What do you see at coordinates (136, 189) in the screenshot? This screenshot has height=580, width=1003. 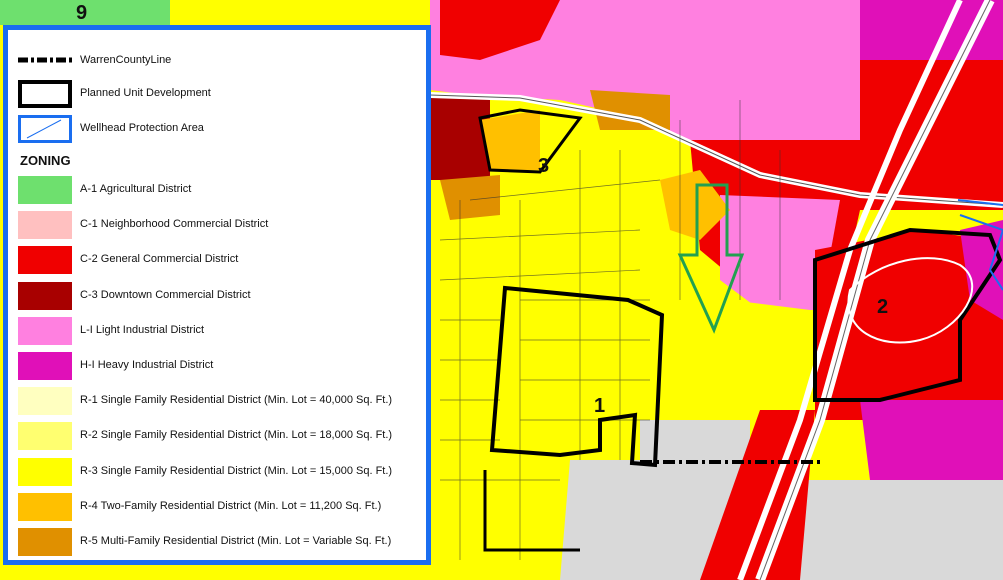 I see `zone-label: A-1 Agricultural District` at bounding box center [136, 189].